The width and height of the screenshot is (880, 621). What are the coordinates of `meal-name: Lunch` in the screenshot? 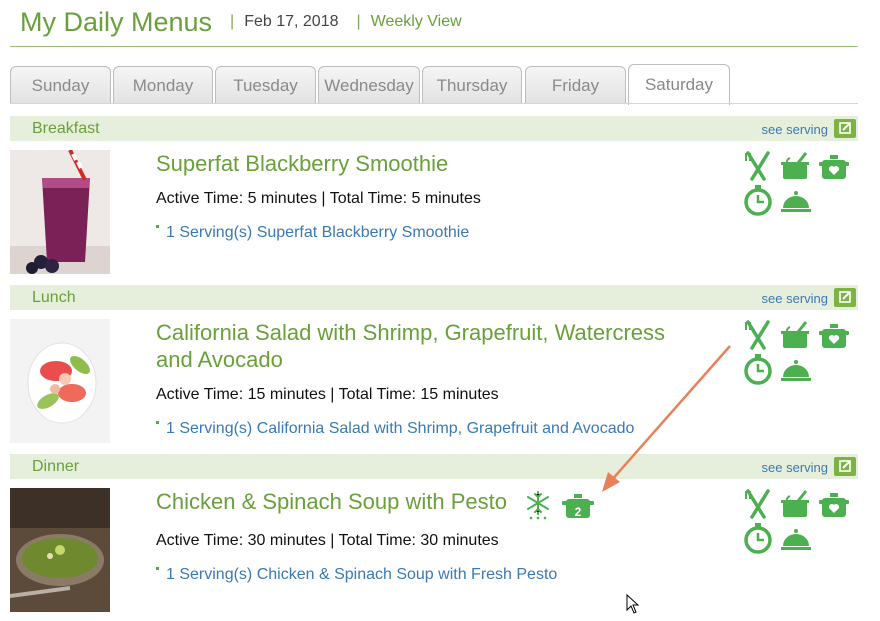 It's located at (54, 297).